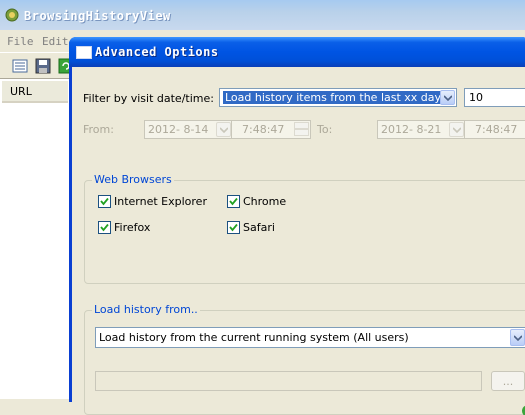  Describe the element at coordinates (12, 15) in the screenshot. I see `app-icon` at that location.